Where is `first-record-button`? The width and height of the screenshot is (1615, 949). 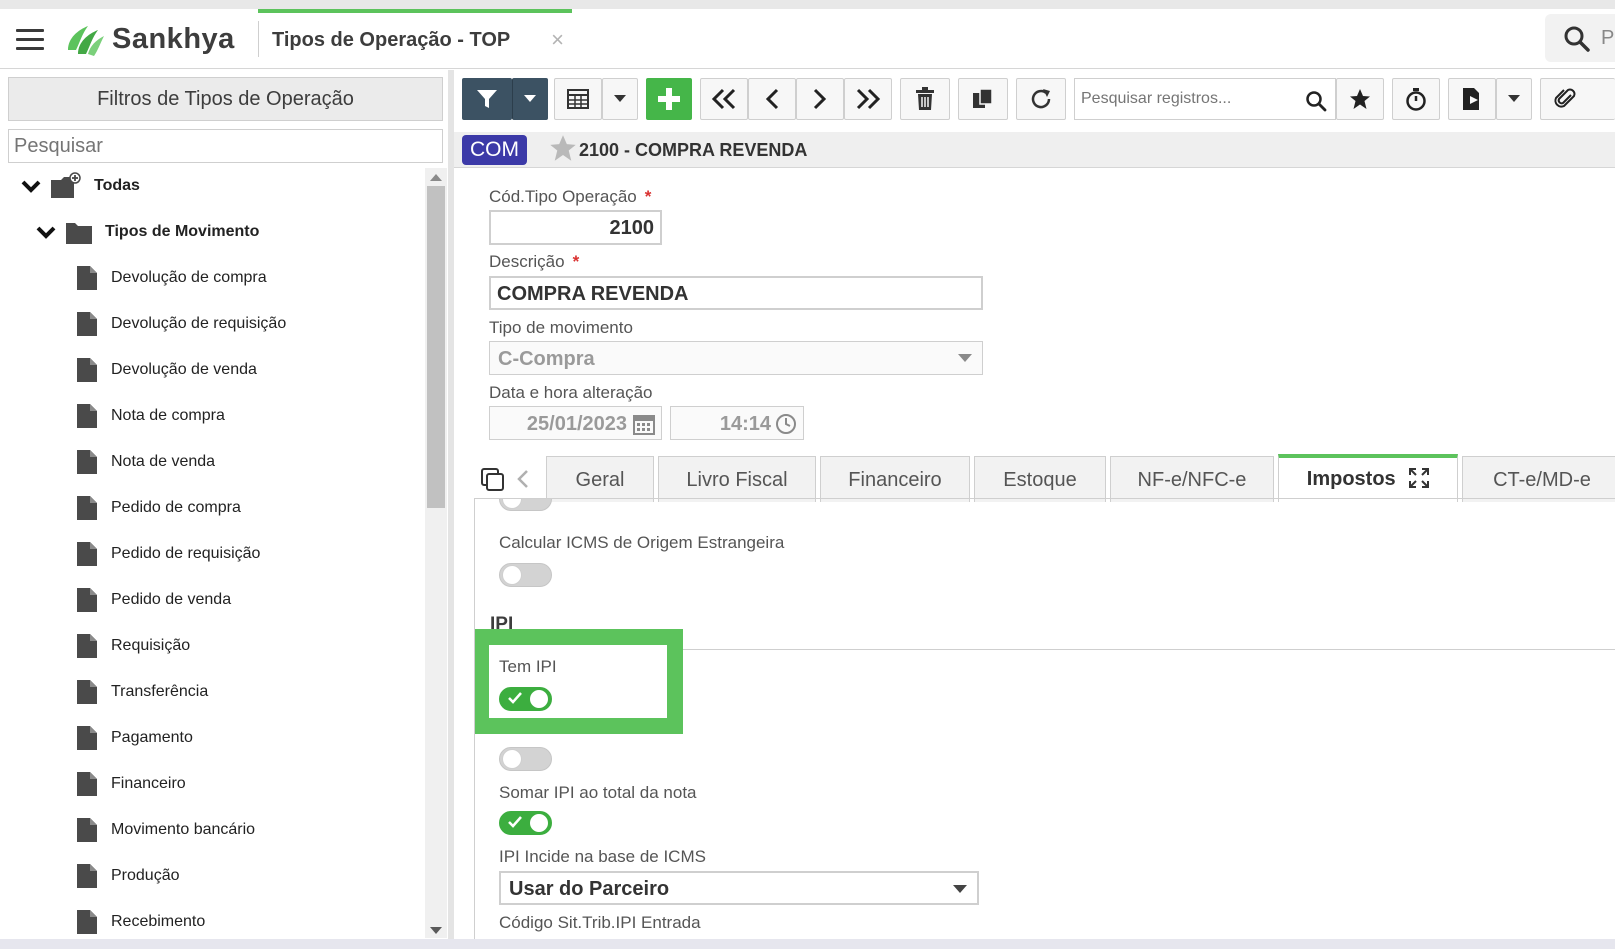
first-record-button is located at coordinates (724, 99).